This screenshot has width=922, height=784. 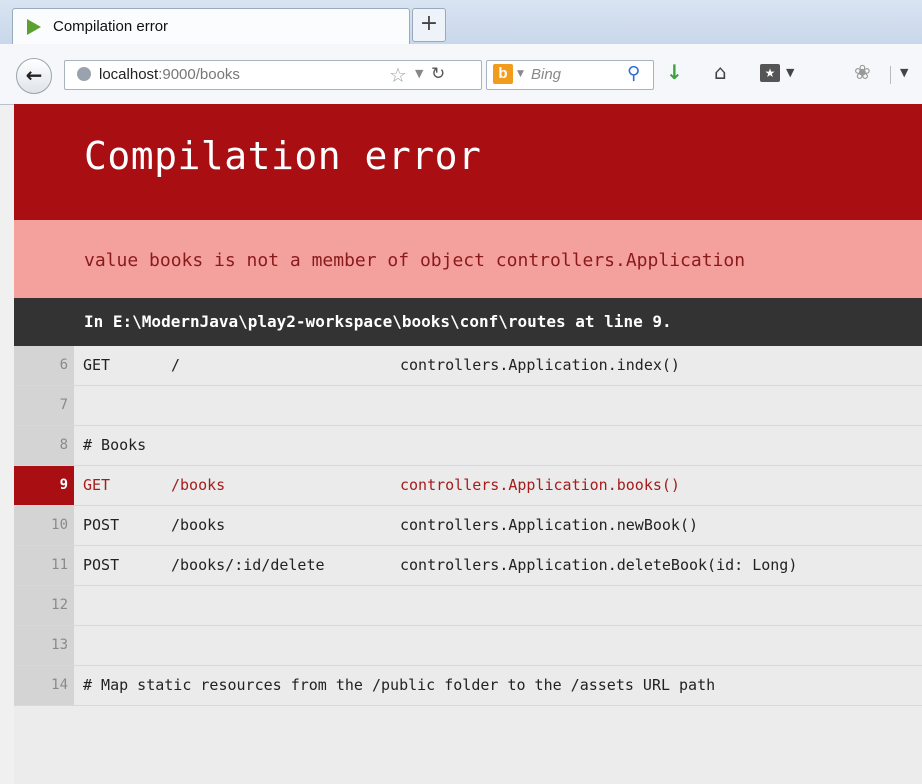 What do you see at coordinates (540, 485) in the screenshot?
I see `route-action: controllers.Application.books()` at bounding box center [540, 485].